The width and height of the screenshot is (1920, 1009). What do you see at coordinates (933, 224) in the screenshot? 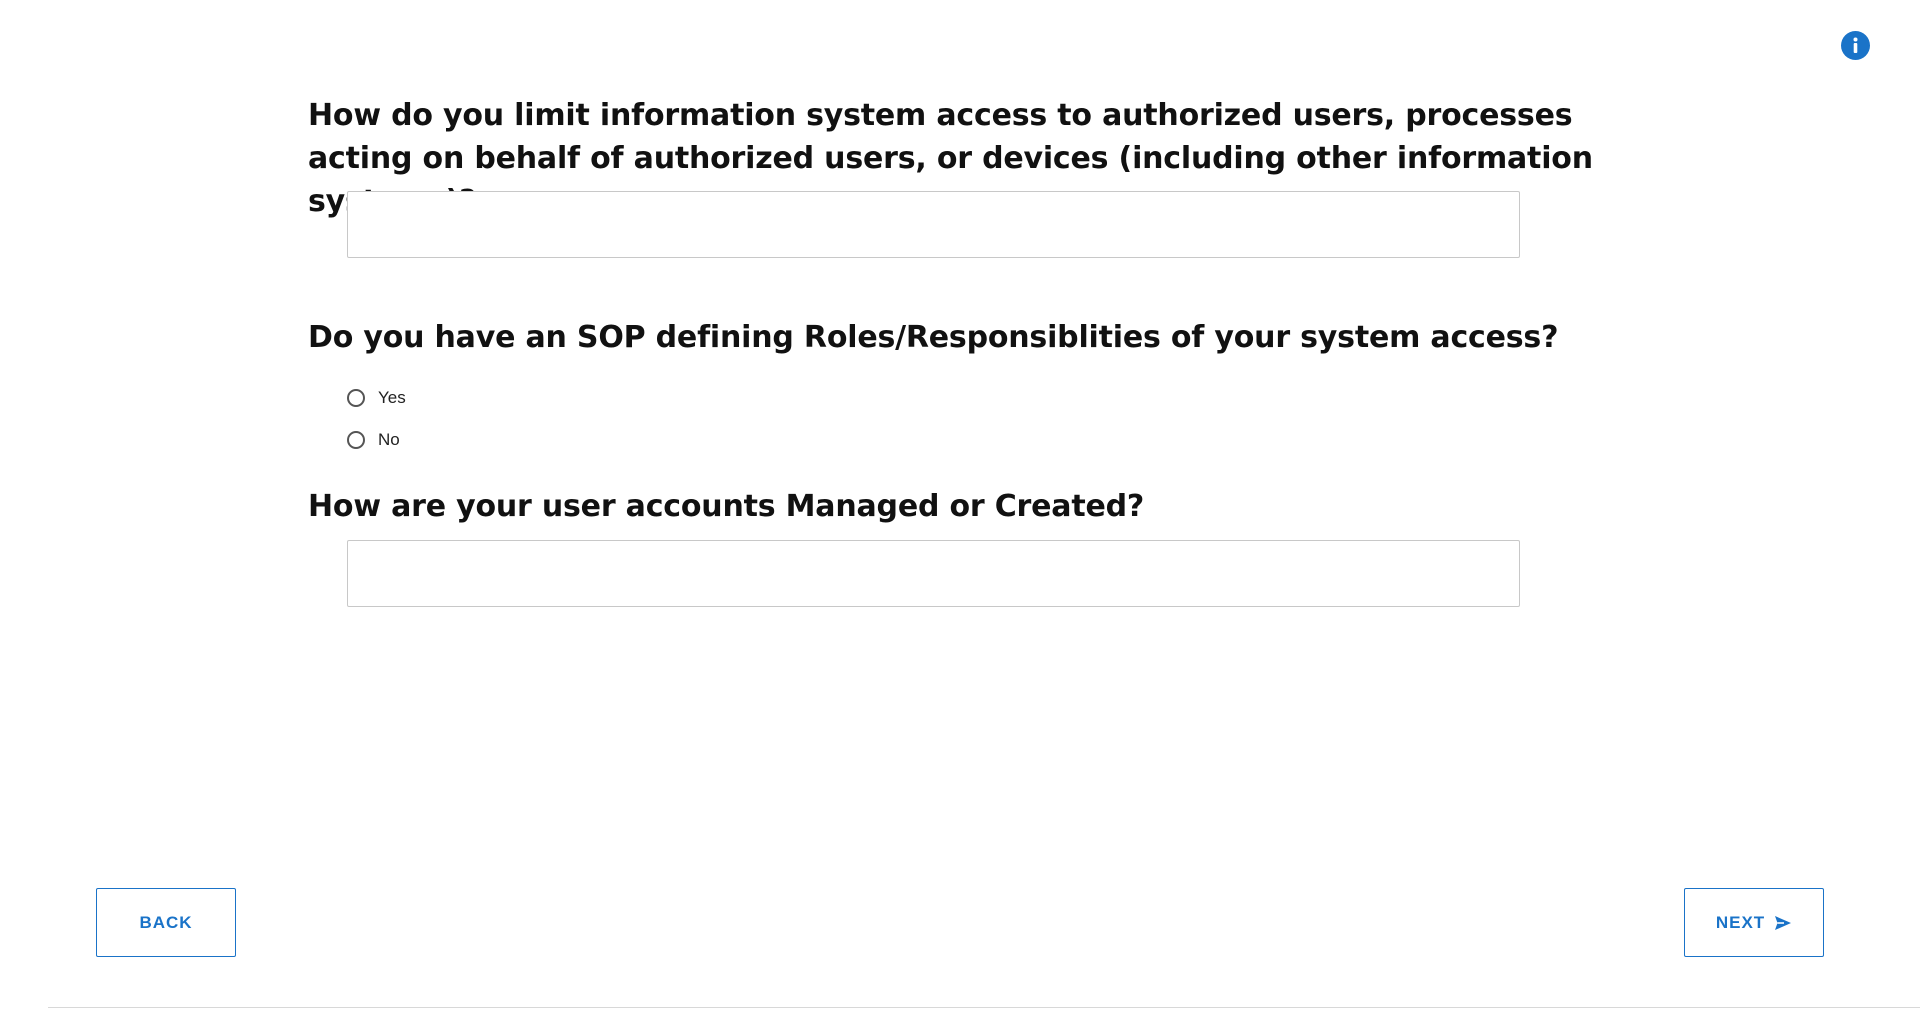
I see `answer-access-limit-input` at bounding box center [933, 224].